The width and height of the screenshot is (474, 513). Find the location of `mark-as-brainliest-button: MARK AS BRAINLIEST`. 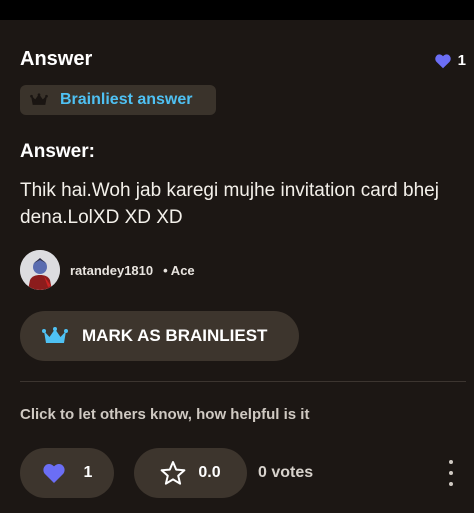

mark-as-brainliest-button: MARK AS BRAINLIEST is located at coordinates (159, 336).